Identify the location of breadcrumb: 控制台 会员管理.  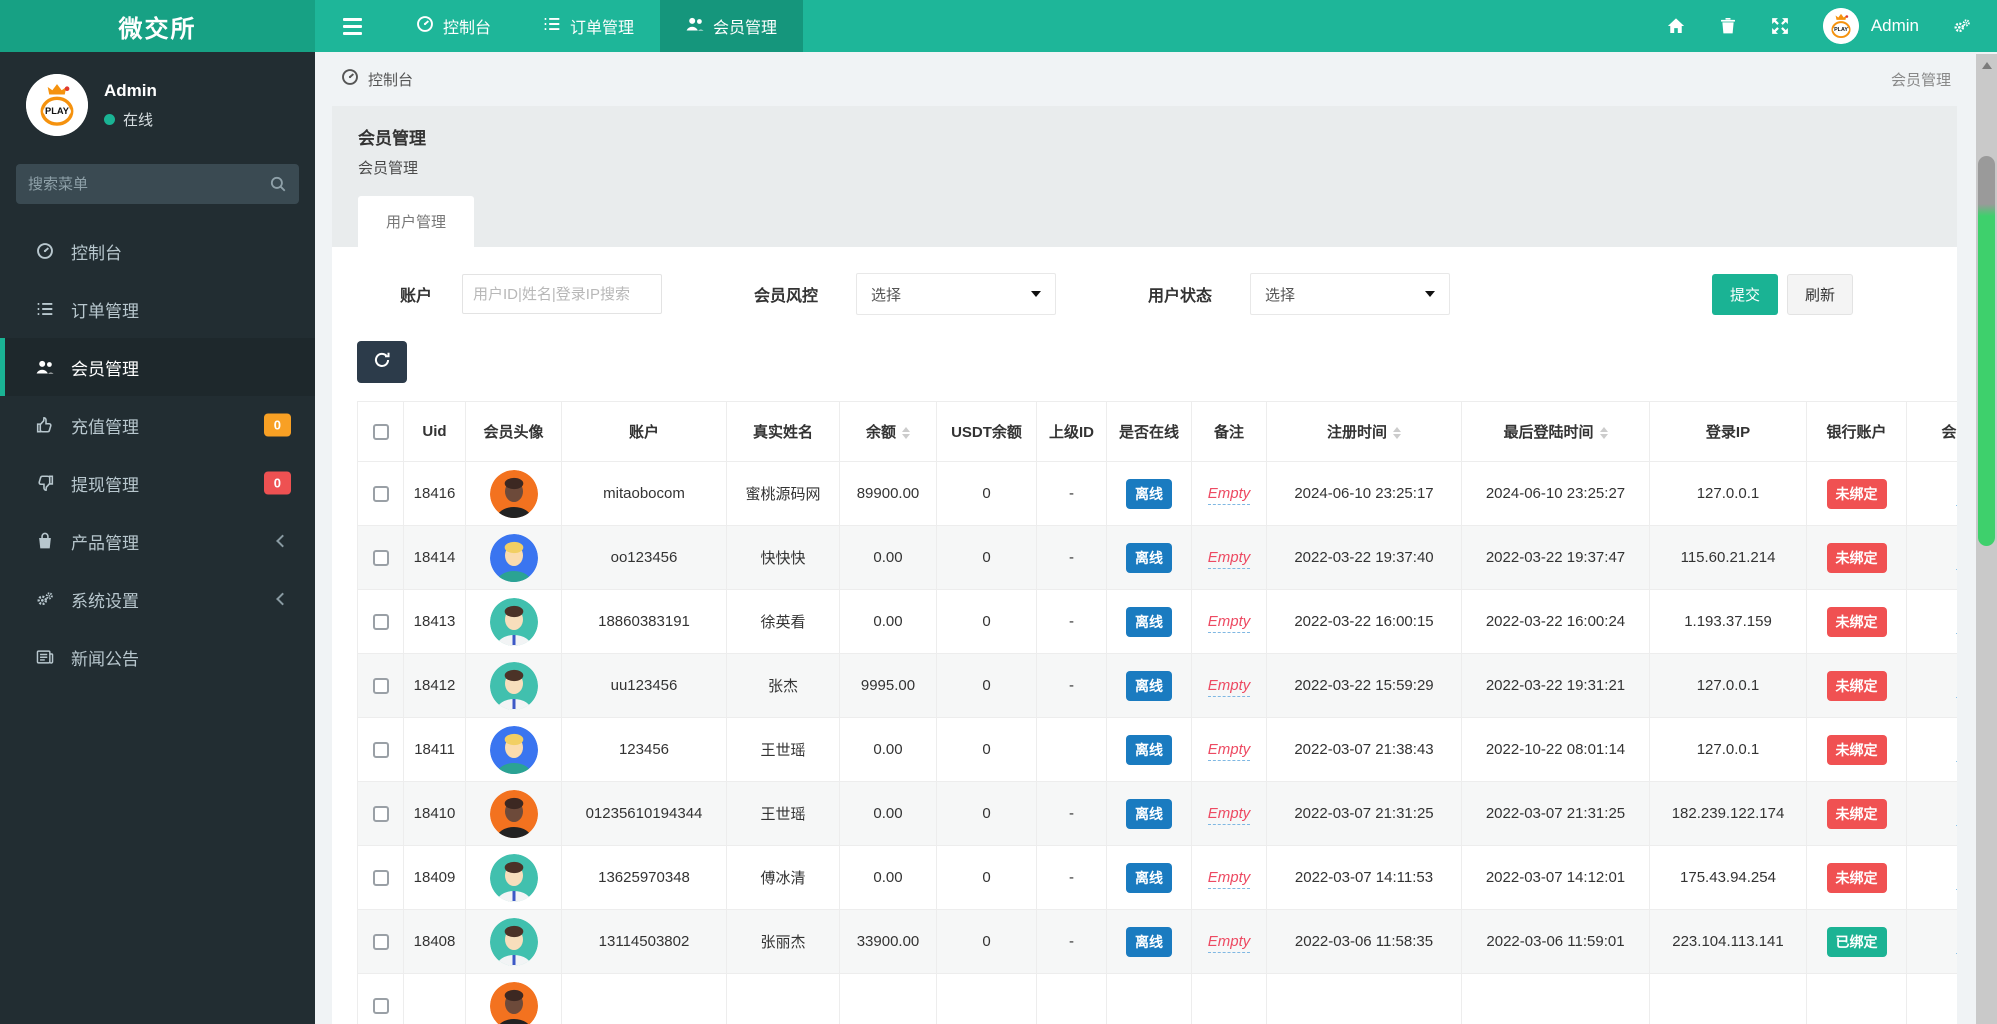
(1156, 79).